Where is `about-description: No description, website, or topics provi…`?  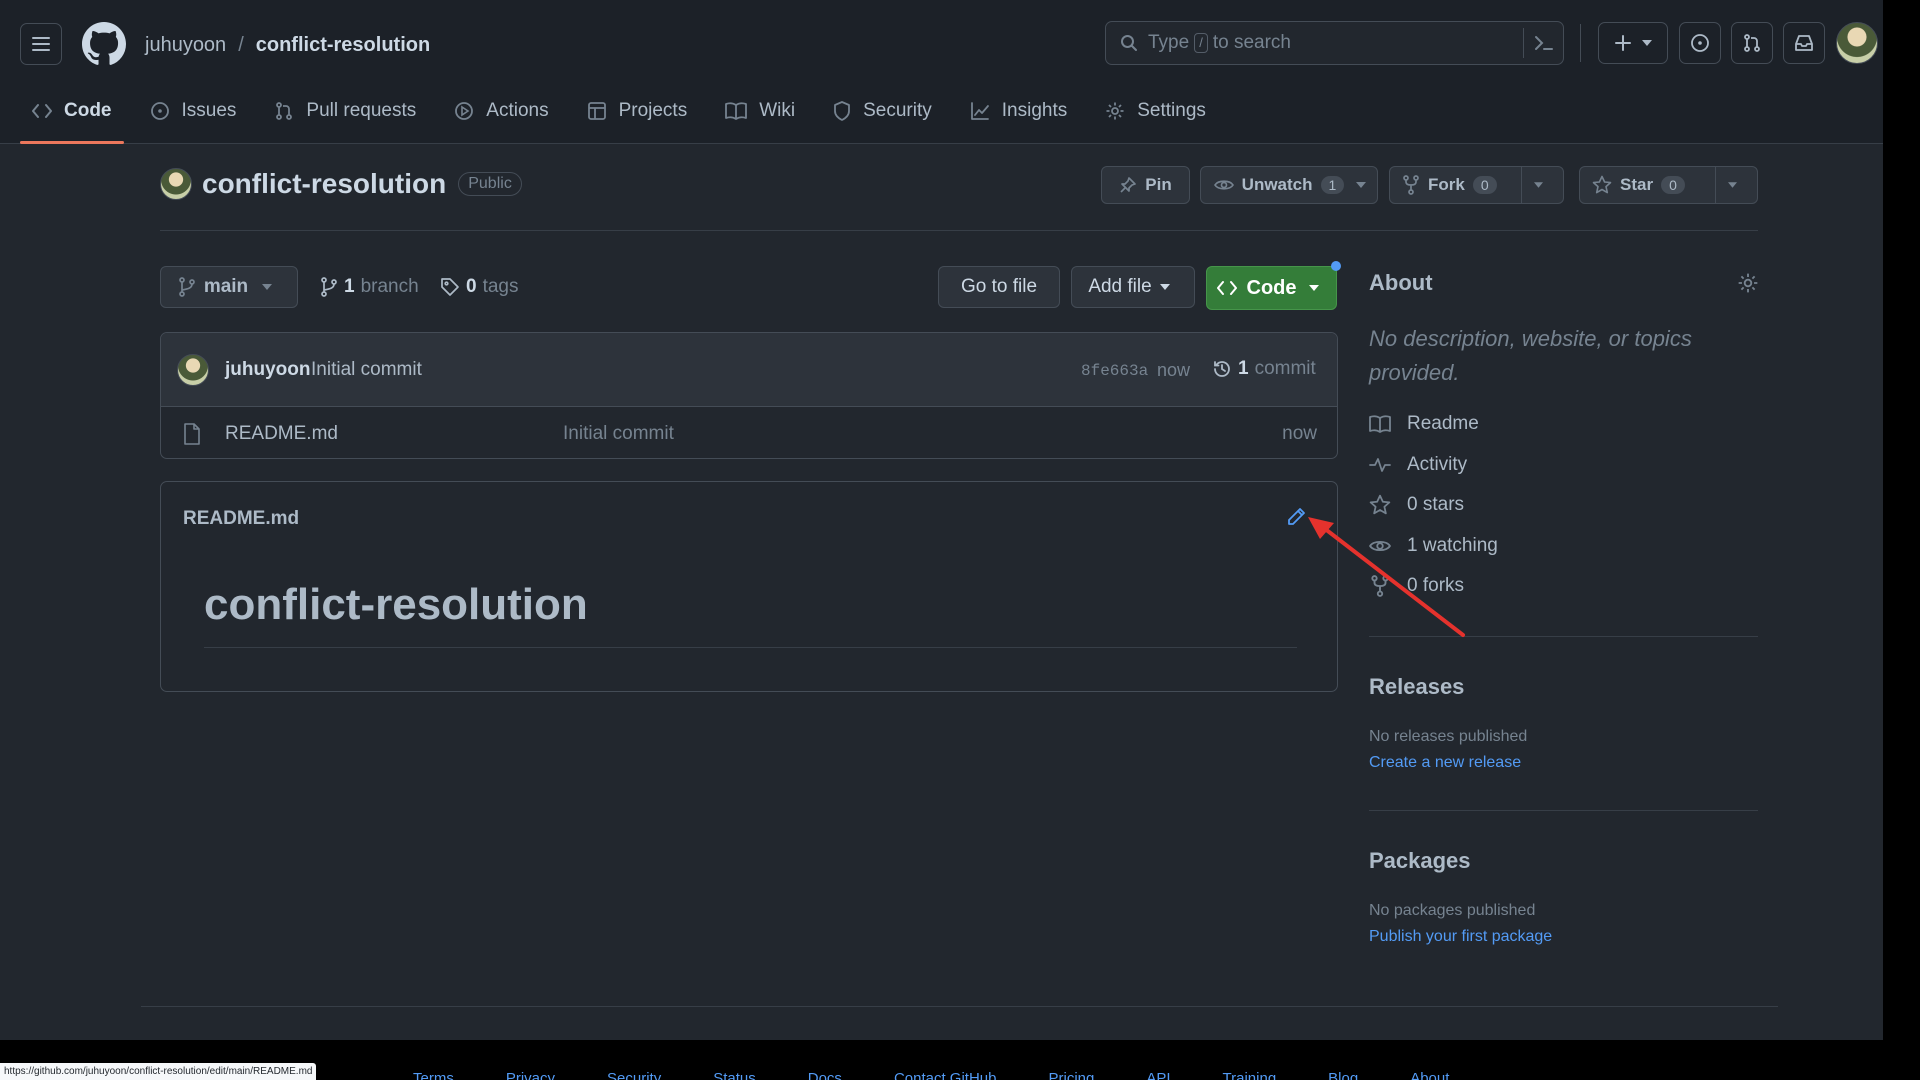 about-description: No description, website, or topics provi… is located at coordinates (1530, 355).